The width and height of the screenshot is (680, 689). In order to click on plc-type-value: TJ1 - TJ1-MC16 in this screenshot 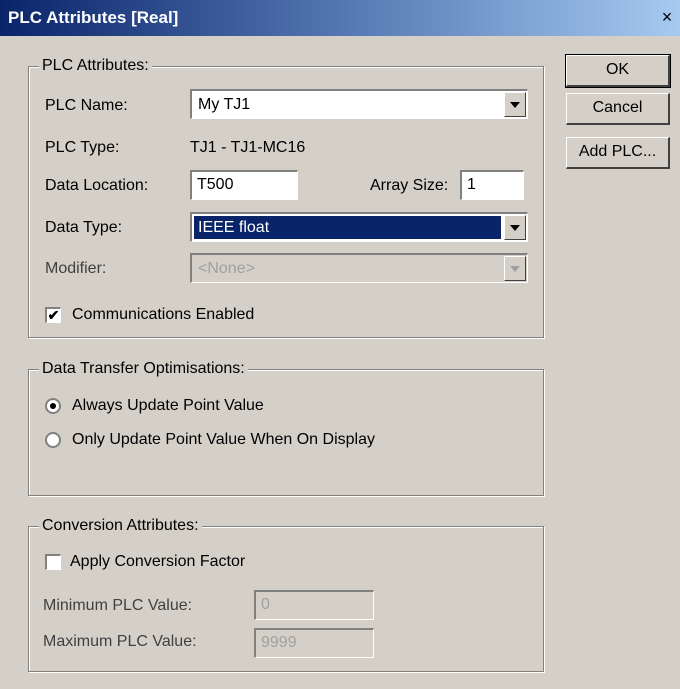, I will do `click(248, 147)`.